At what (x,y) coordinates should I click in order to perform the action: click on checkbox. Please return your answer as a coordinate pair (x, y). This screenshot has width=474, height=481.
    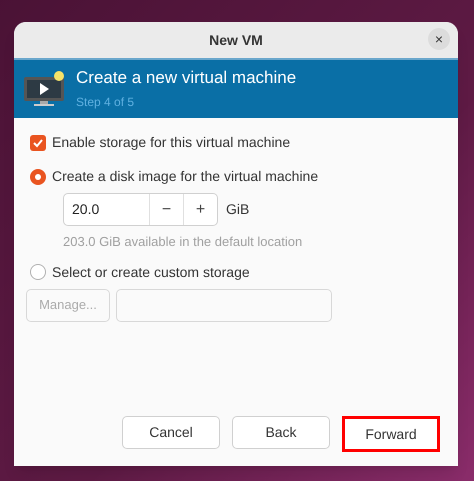
    Looking at the image, I should click on (38, 142).